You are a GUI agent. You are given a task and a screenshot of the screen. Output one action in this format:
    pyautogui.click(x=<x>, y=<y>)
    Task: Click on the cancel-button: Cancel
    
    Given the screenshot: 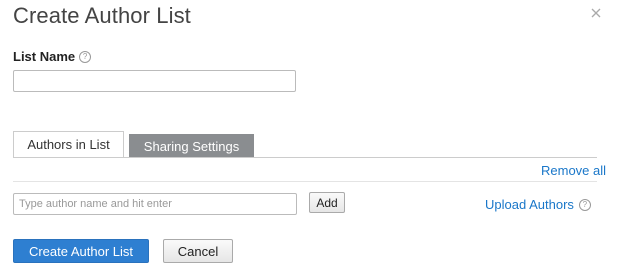 What is the action you would take?
    pyautogui.click(x=198, y=251)
    